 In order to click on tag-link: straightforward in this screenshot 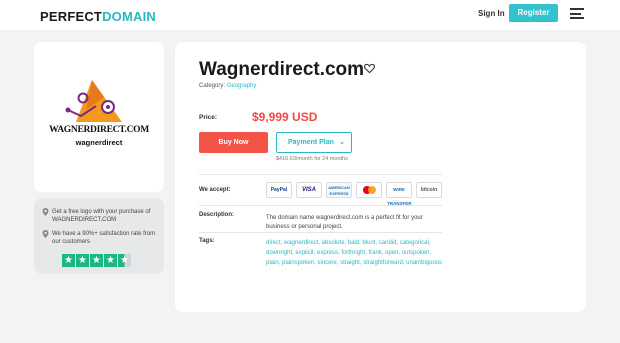, I will do `click(383, 263)`.